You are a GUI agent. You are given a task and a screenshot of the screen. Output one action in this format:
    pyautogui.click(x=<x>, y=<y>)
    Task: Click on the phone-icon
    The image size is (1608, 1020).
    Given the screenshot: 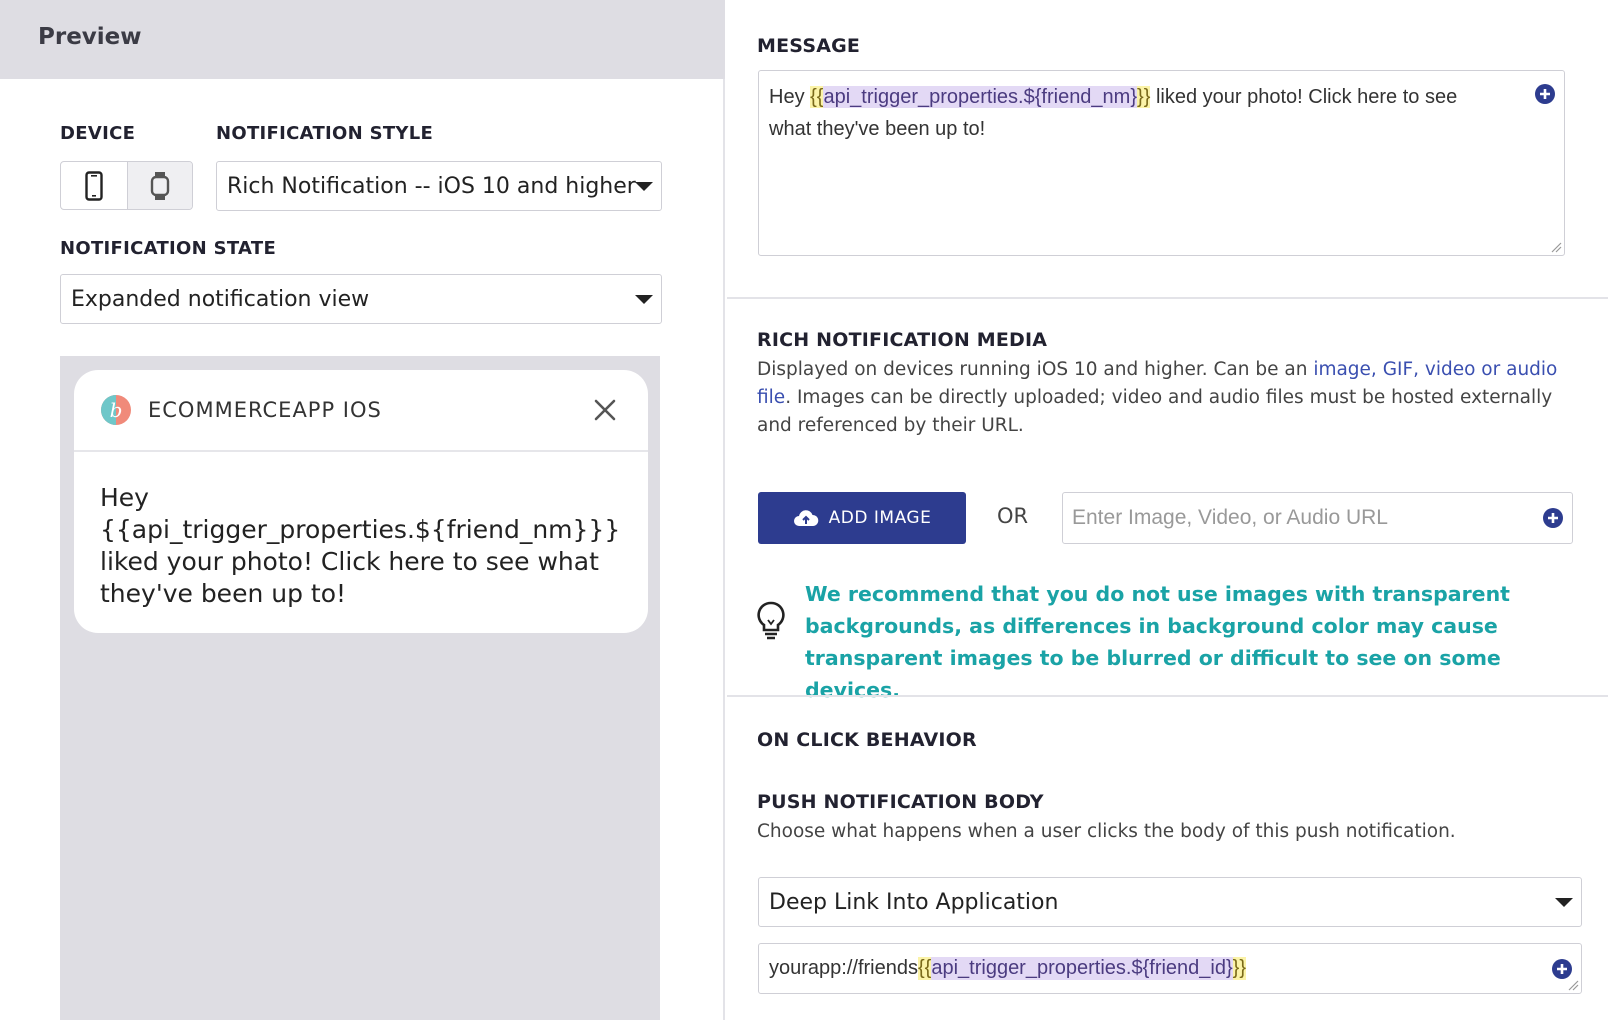 What is the action you would take?
    pyautogui.click(x=94, y=185)
    